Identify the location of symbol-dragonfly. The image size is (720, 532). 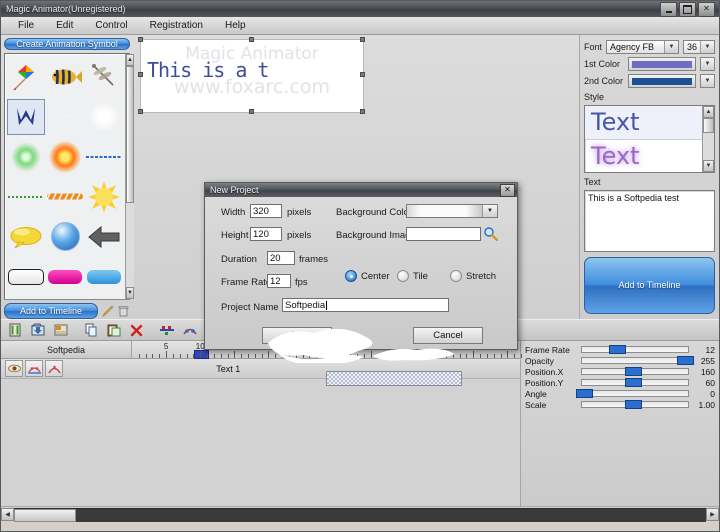
(104, 77).